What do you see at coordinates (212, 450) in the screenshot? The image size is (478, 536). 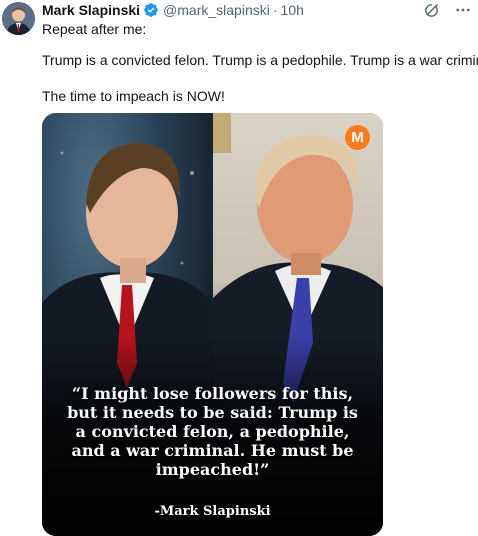 I see `quote-line-4: and a war criminal. He must be` at bounding box center [212, 450].